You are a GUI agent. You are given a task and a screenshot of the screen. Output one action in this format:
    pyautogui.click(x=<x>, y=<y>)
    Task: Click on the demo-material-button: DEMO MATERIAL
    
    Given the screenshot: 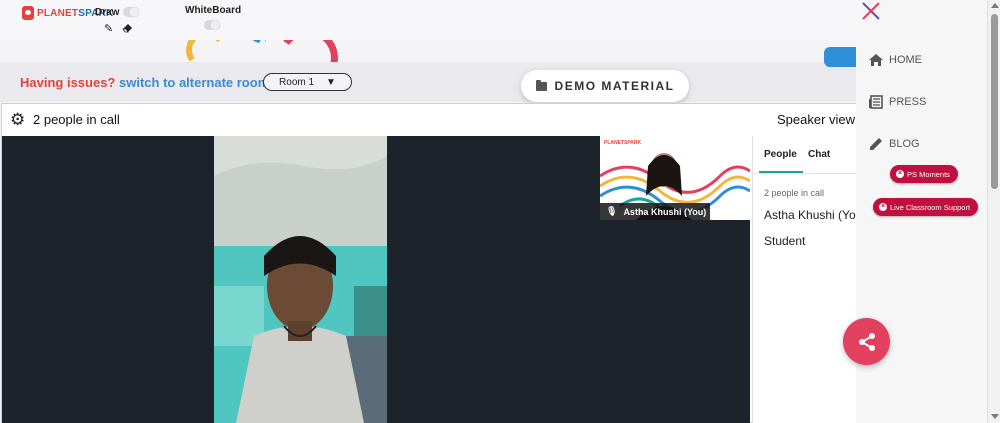 What is the action you would take?
    pyautogui.click(x=605, y=86)
    